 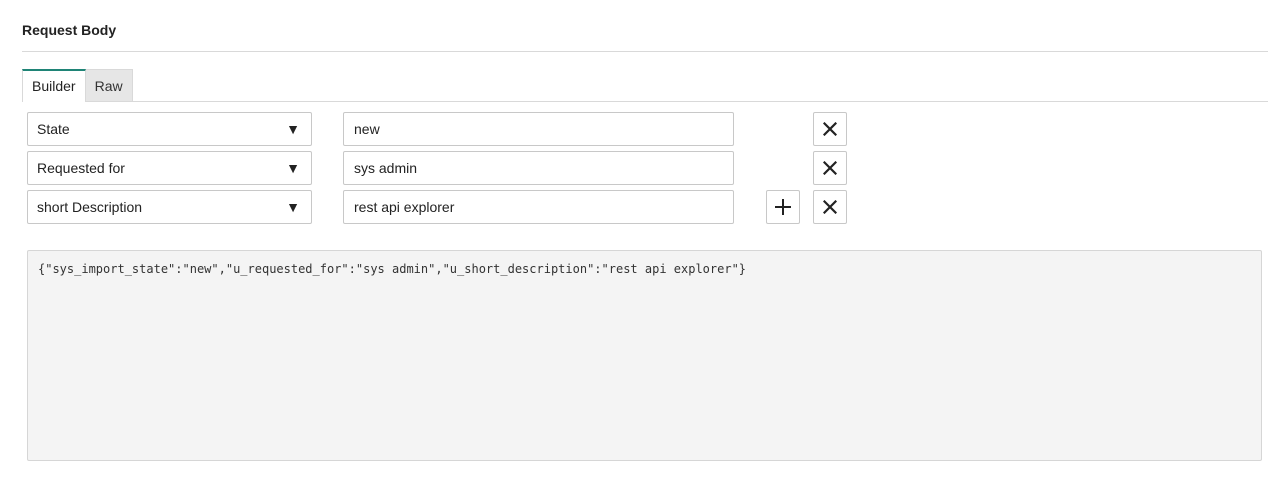 I want to click on tabs-divider, so click(x=676, y=101).